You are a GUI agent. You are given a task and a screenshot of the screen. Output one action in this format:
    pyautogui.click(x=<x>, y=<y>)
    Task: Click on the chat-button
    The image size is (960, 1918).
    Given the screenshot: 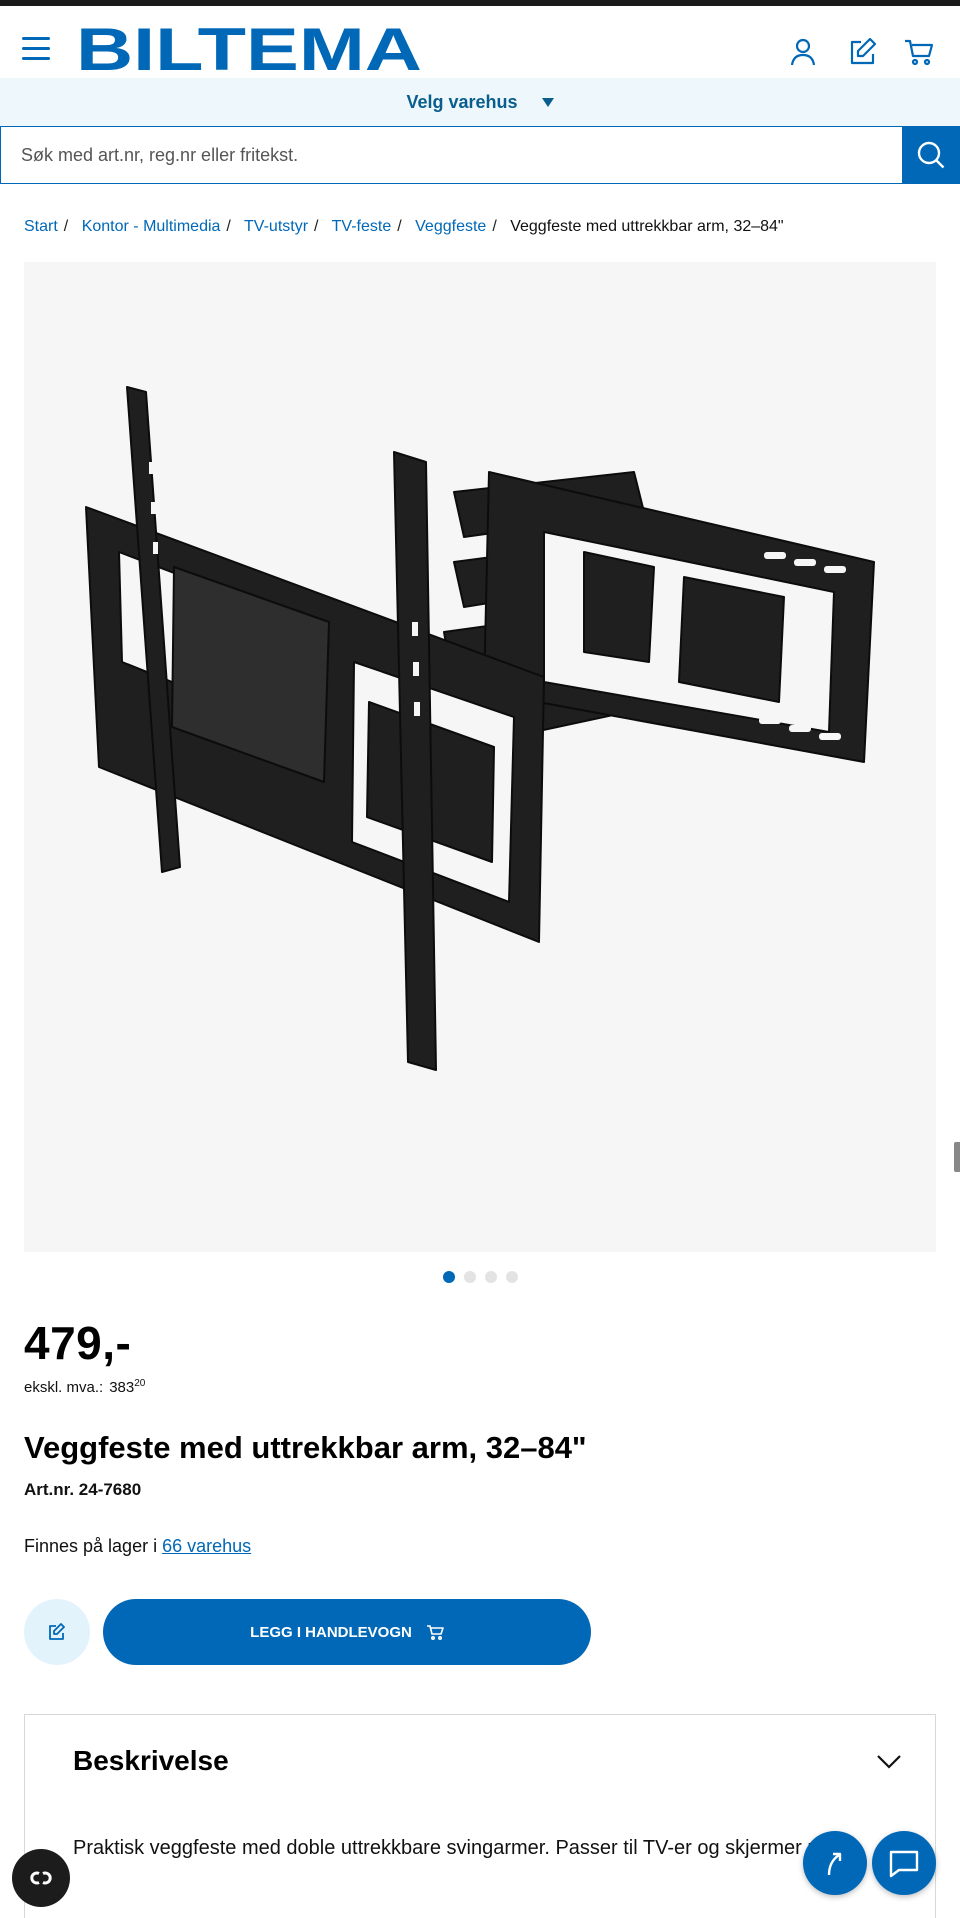 What is the action you would take?
    pyautogui.click(x=904, y=1863)
    